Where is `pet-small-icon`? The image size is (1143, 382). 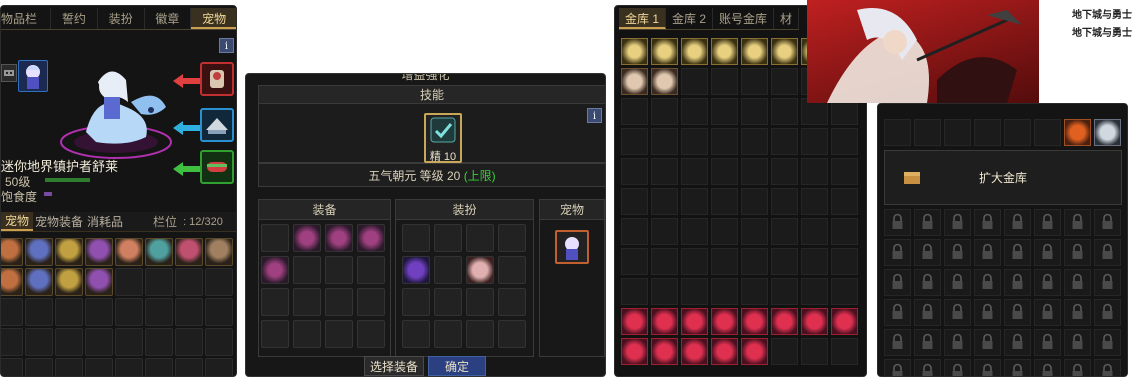 pet-small-icon is located at coordinates (9, 73).